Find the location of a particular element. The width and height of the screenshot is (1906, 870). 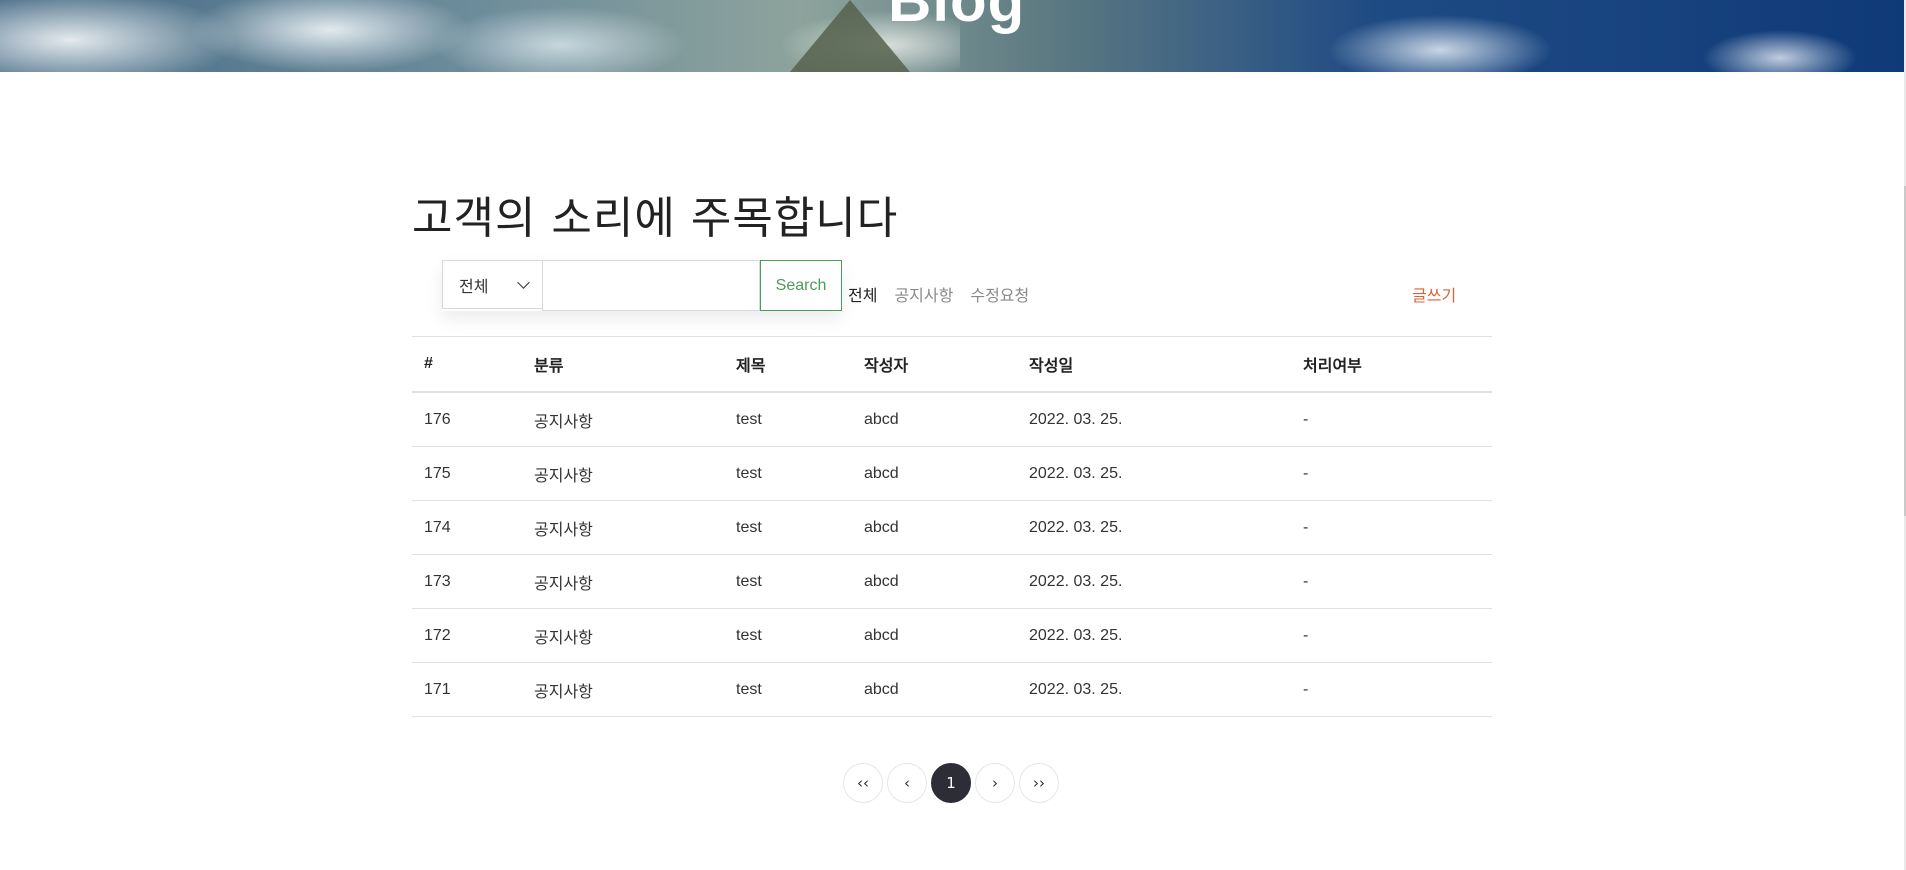

table-row: 173 공지사항 test abcd 2022. 03. 25. - is located at coordinates (952, 581).